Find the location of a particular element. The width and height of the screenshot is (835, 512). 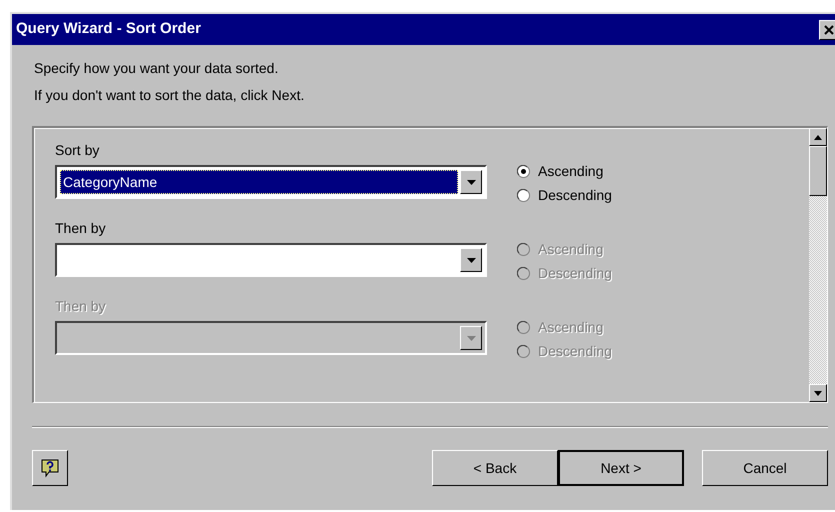

close-icon is located at coordinates (829, 29).